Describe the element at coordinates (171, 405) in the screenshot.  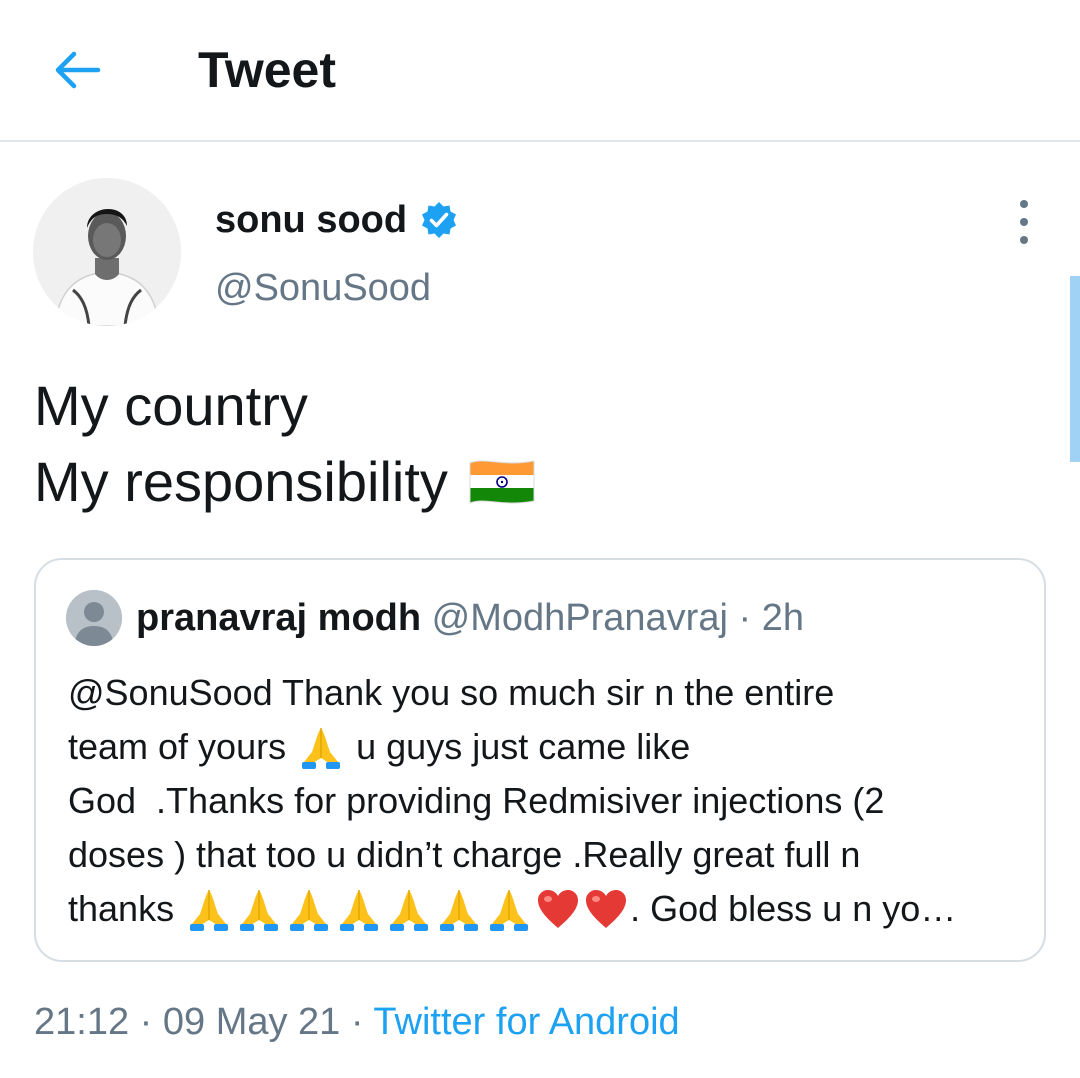
I see `tweet-line-1: My country` at that location.